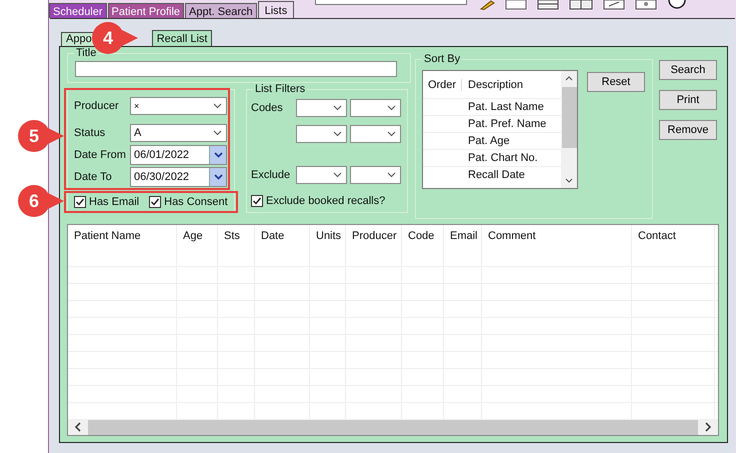 The image size is (736, 453). Describe the element at coordinates (442, 59) in the screenshot. I see `group-title: Sort By` at that location.